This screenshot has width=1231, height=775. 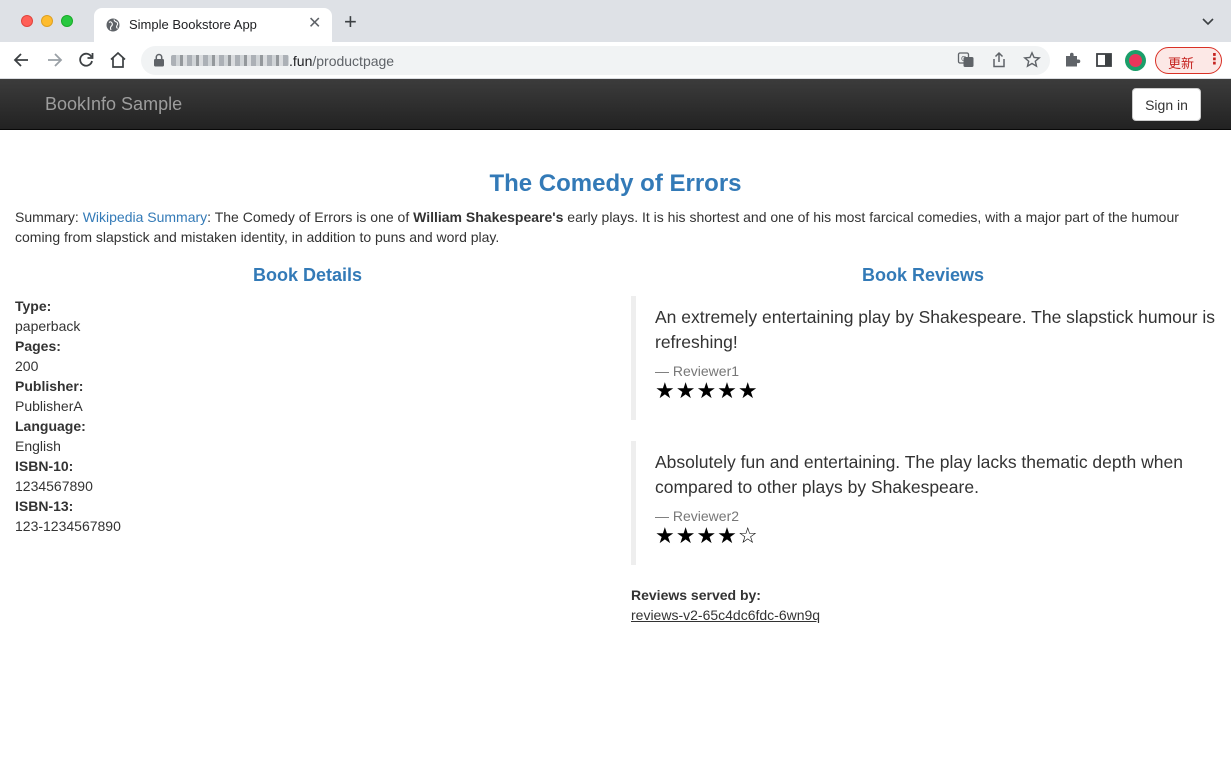 What do you see at coordinates (307, 275) in the screenshot?
I see `book-details-heading: Book Details` at bounding box center [307, 275].